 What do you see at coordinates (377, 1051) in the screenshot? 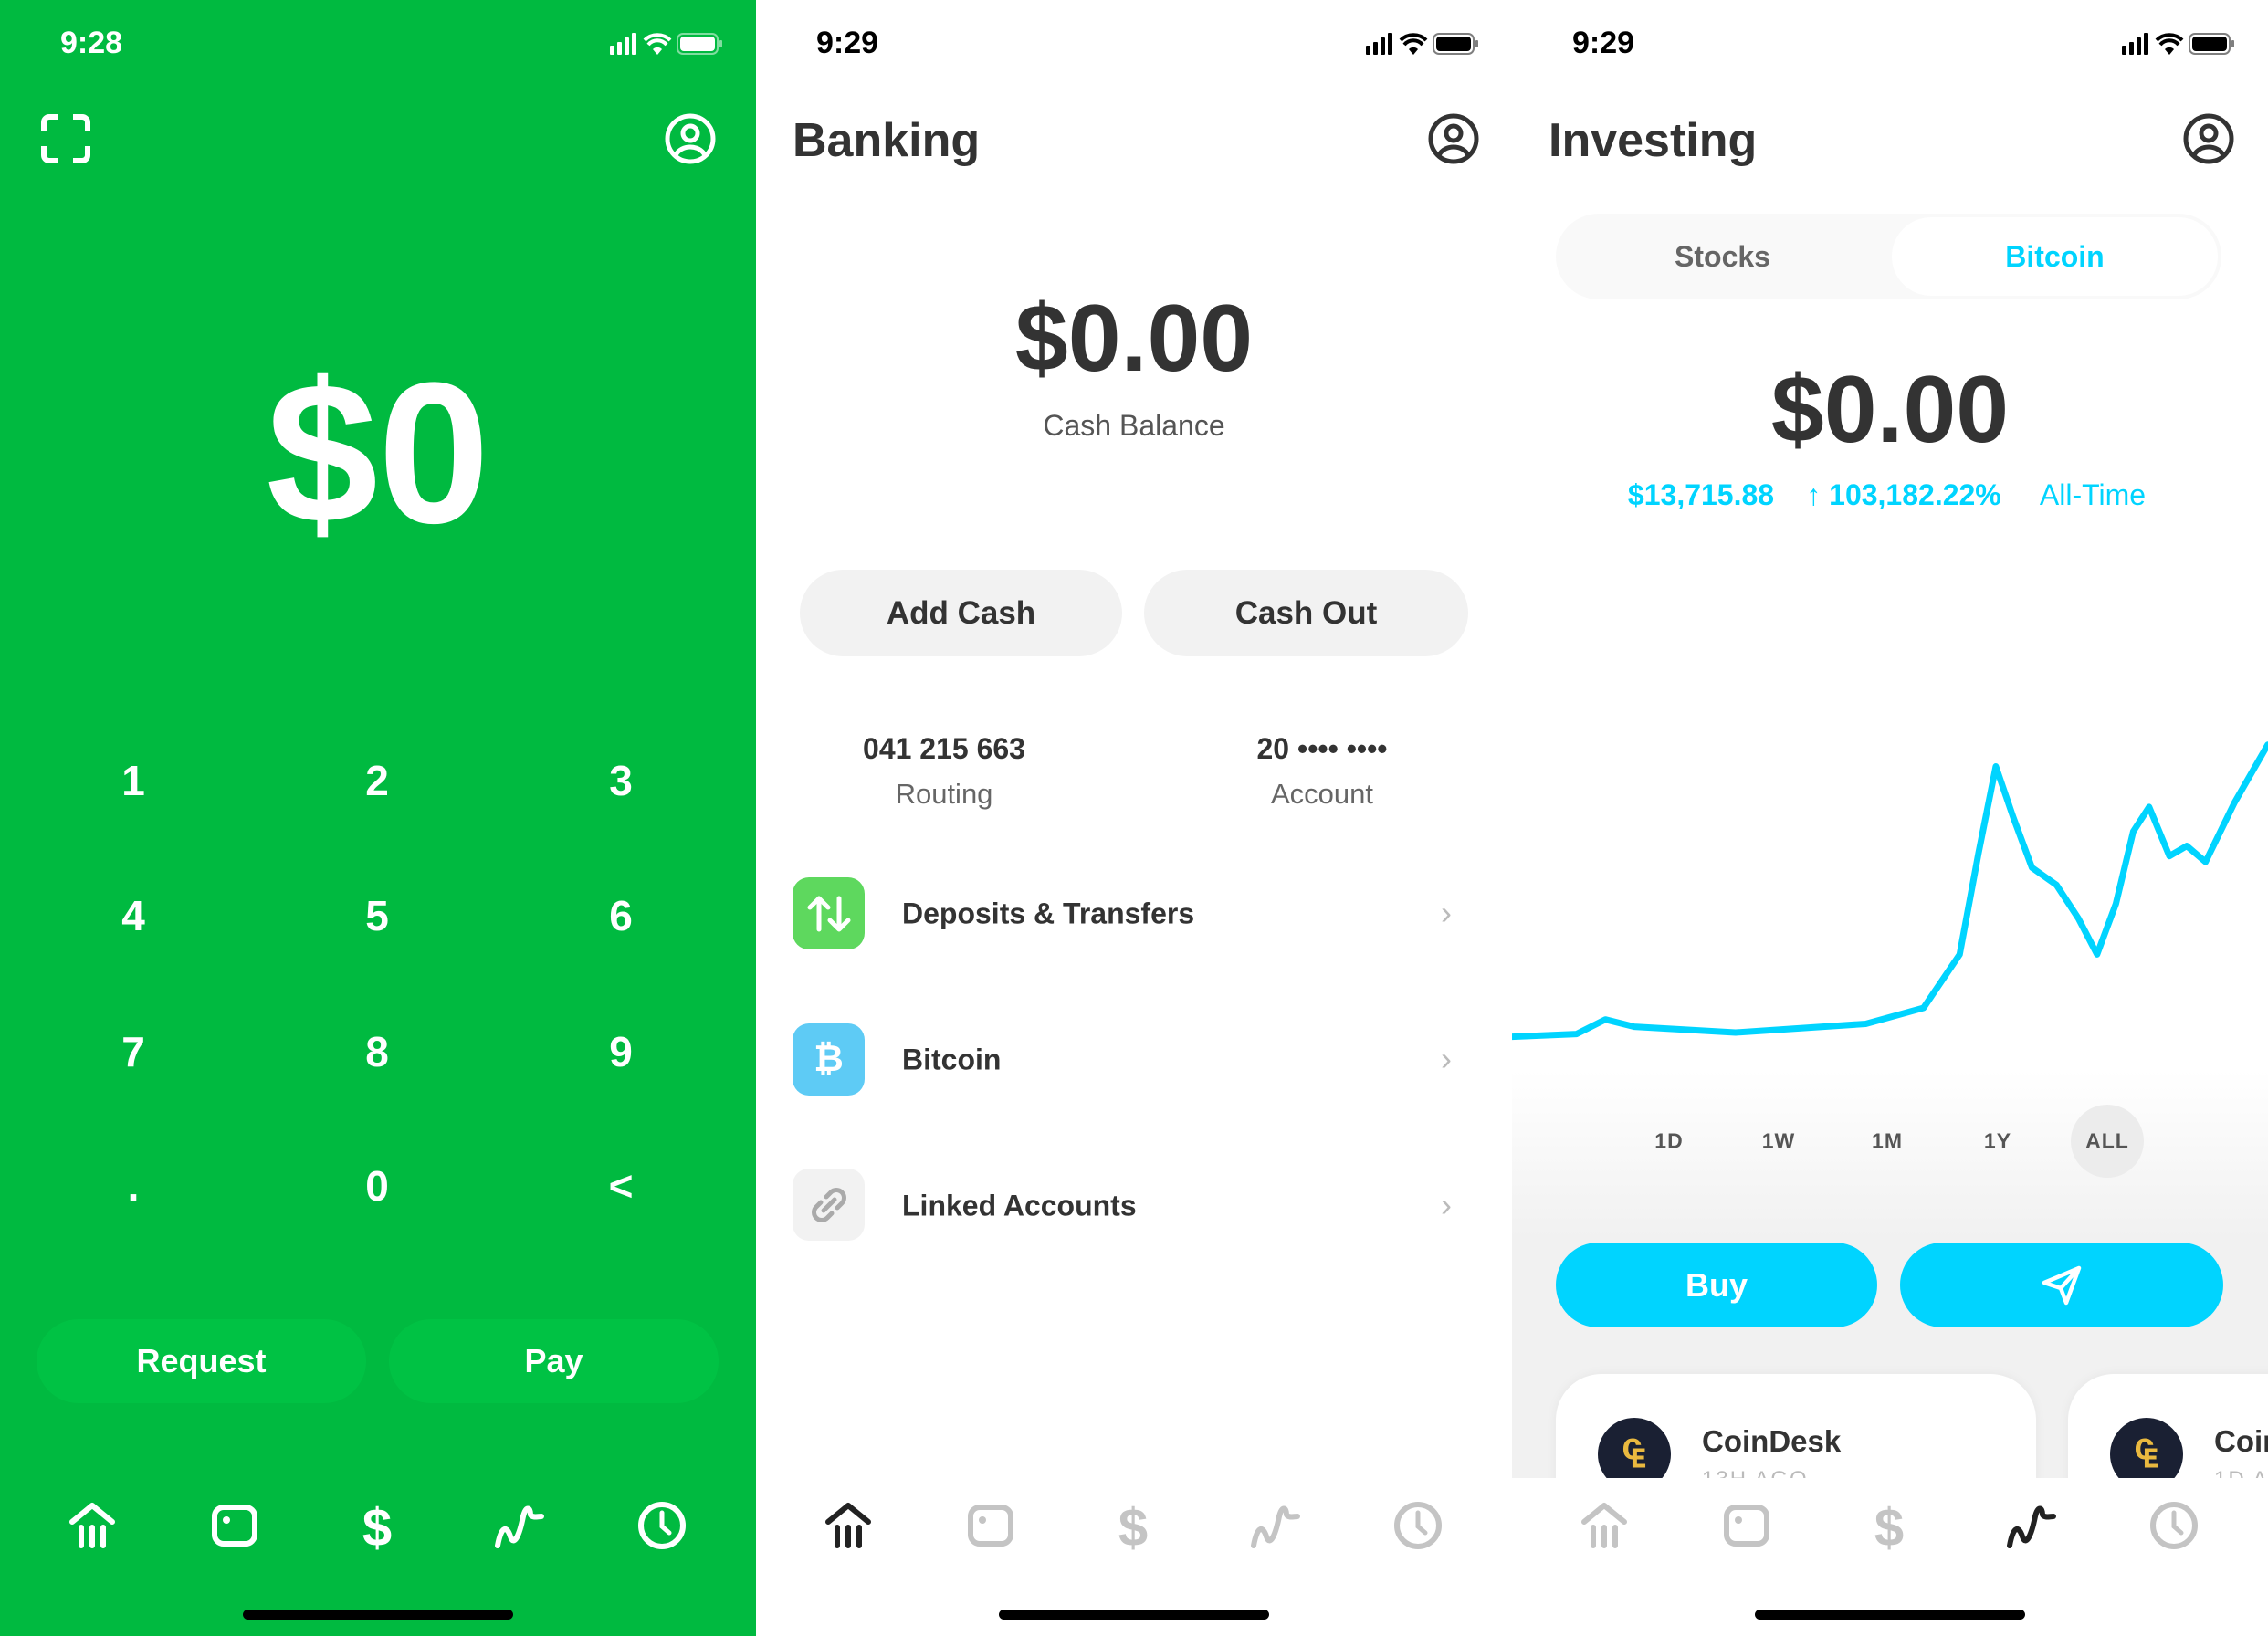
I see `keypad-key: 8` at bounding box center [377, 1051].